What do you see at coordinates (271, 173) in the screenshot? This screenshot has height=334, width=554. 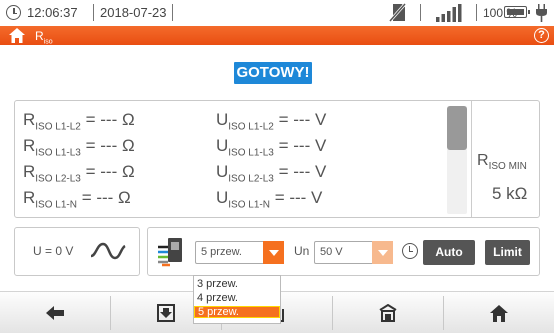 I see `result-u-l2-l3: UISO L2-L3 = --- V` at bounding box center [271, 173].